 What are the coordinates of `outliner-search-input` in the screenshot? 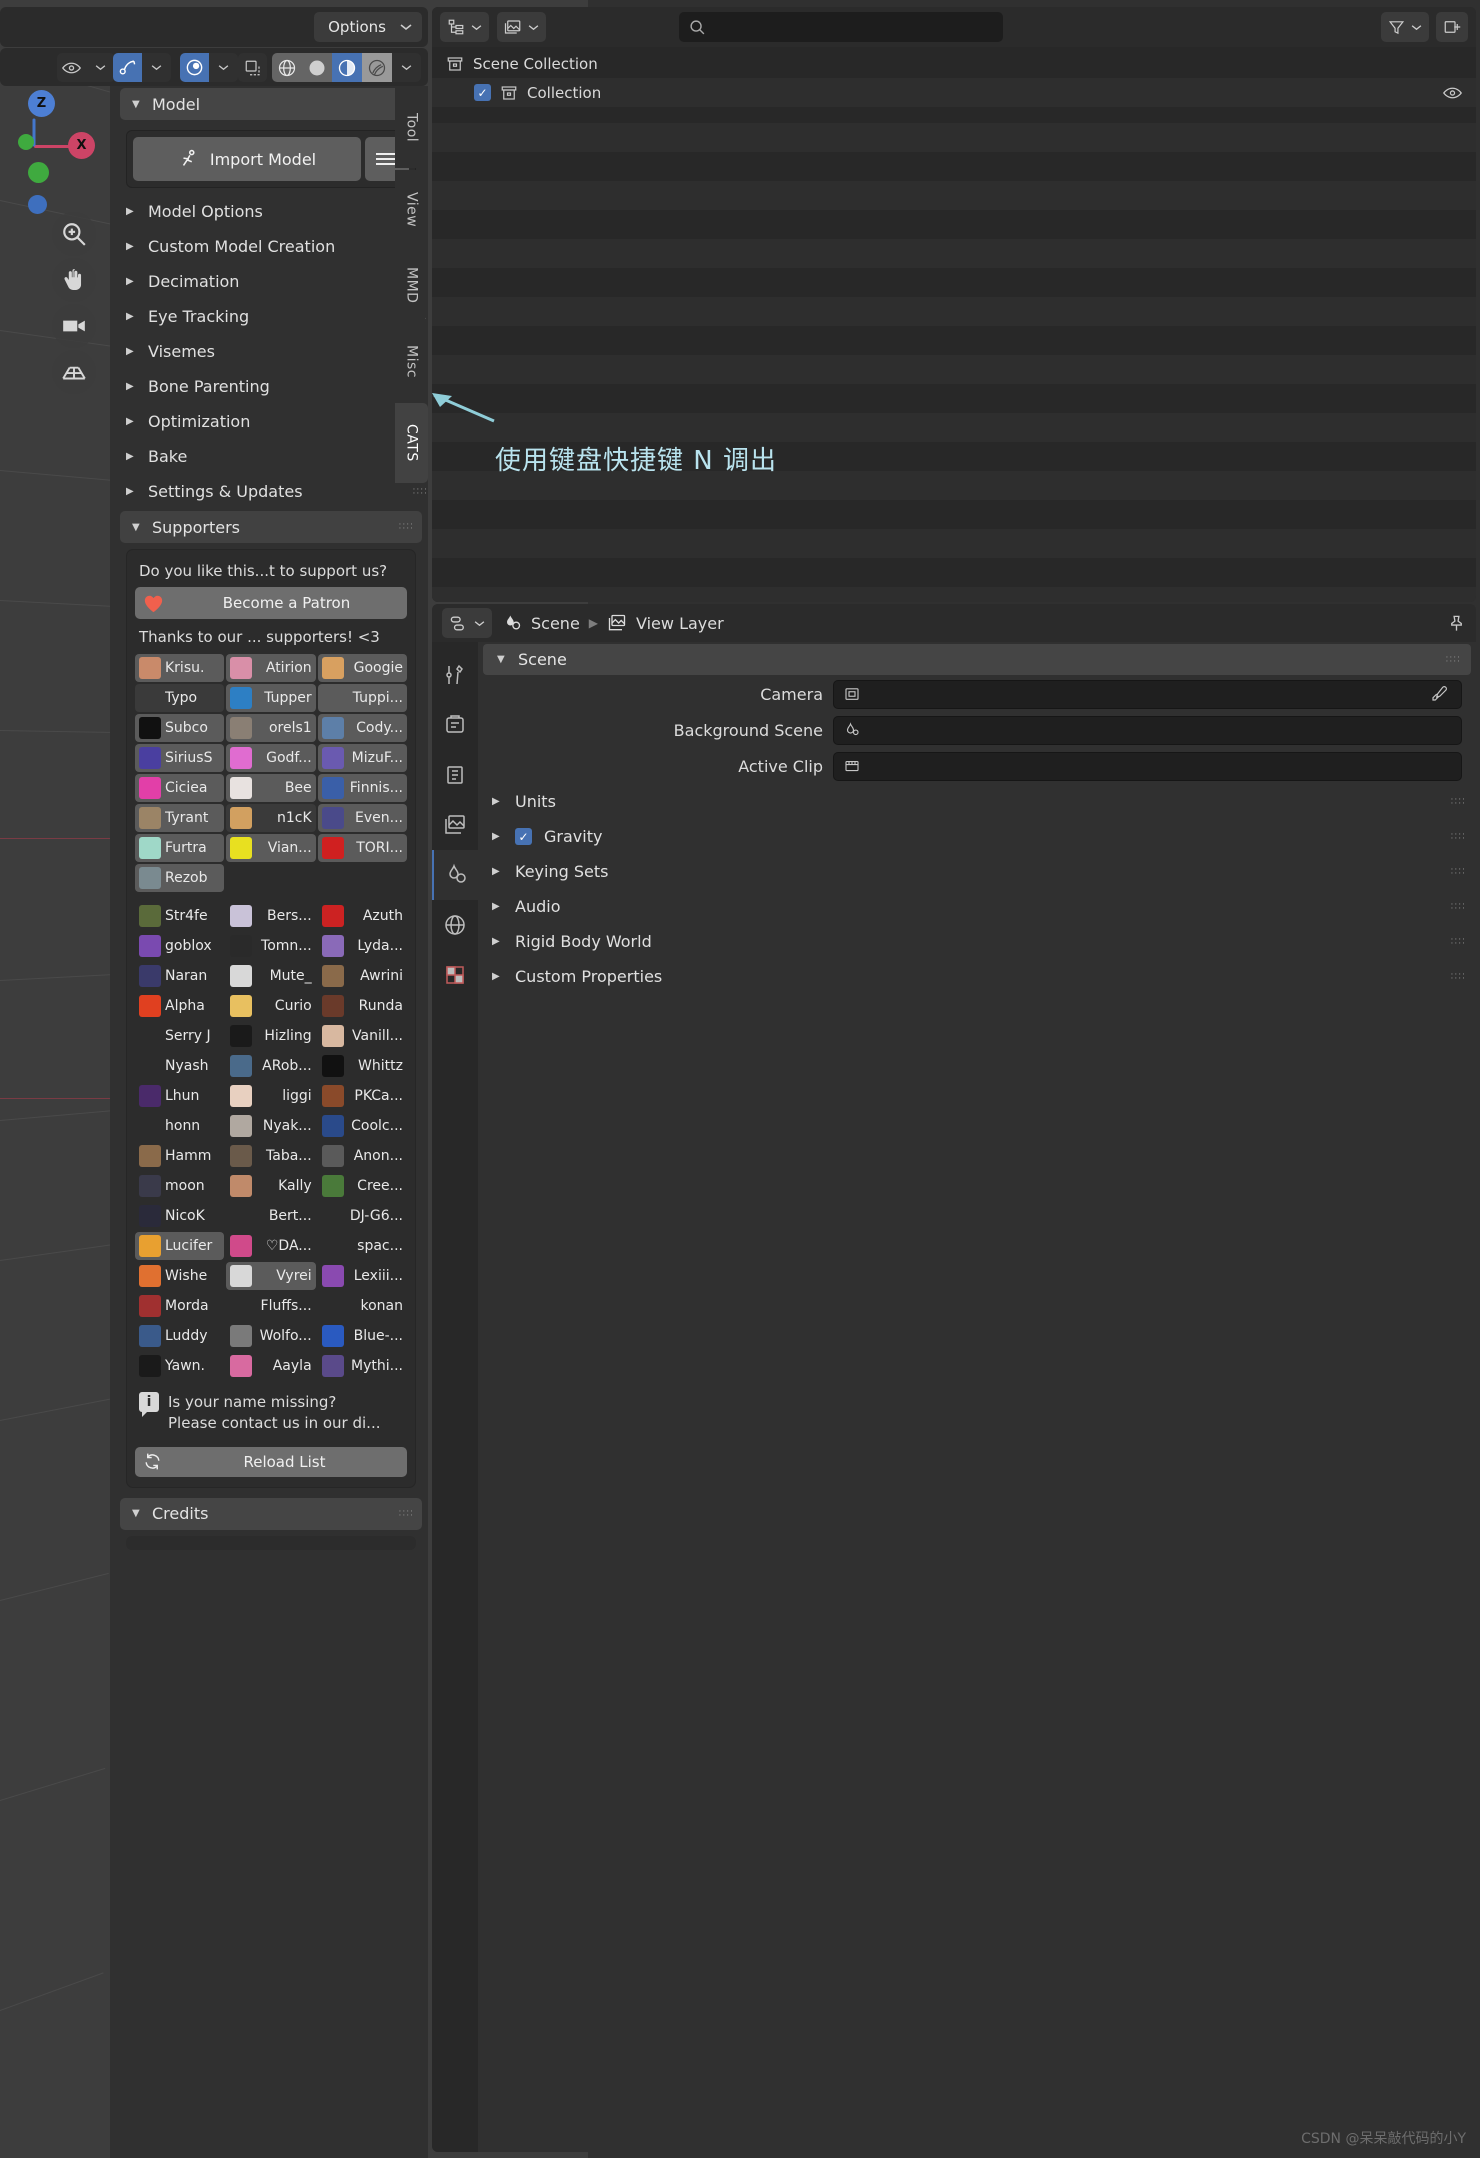 It's located at (841, 27).